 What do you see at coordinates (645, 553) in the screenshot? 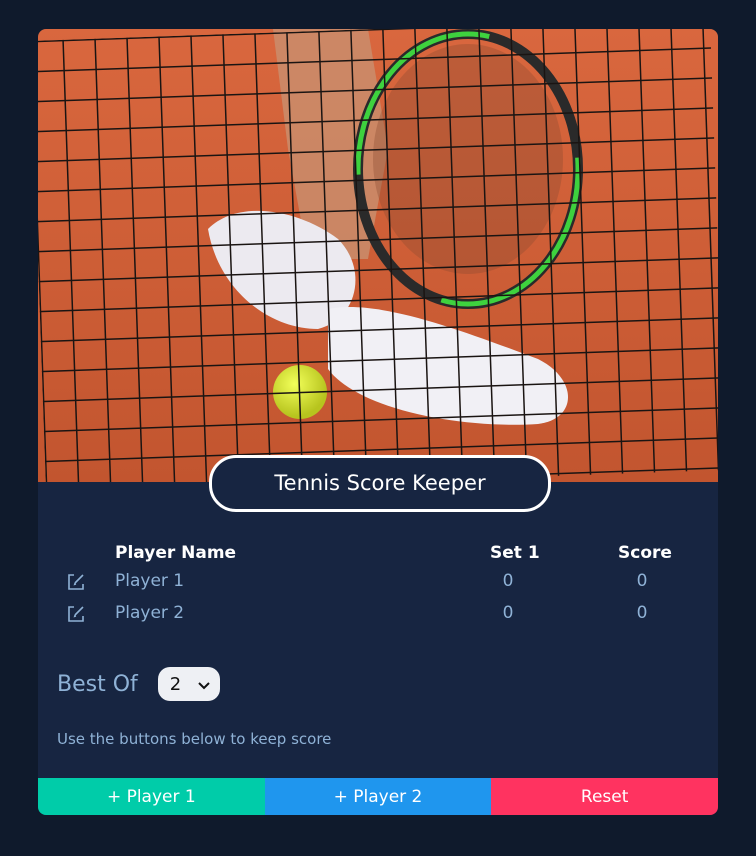
I see `header-score: Score` at bounding box center [645, 553].